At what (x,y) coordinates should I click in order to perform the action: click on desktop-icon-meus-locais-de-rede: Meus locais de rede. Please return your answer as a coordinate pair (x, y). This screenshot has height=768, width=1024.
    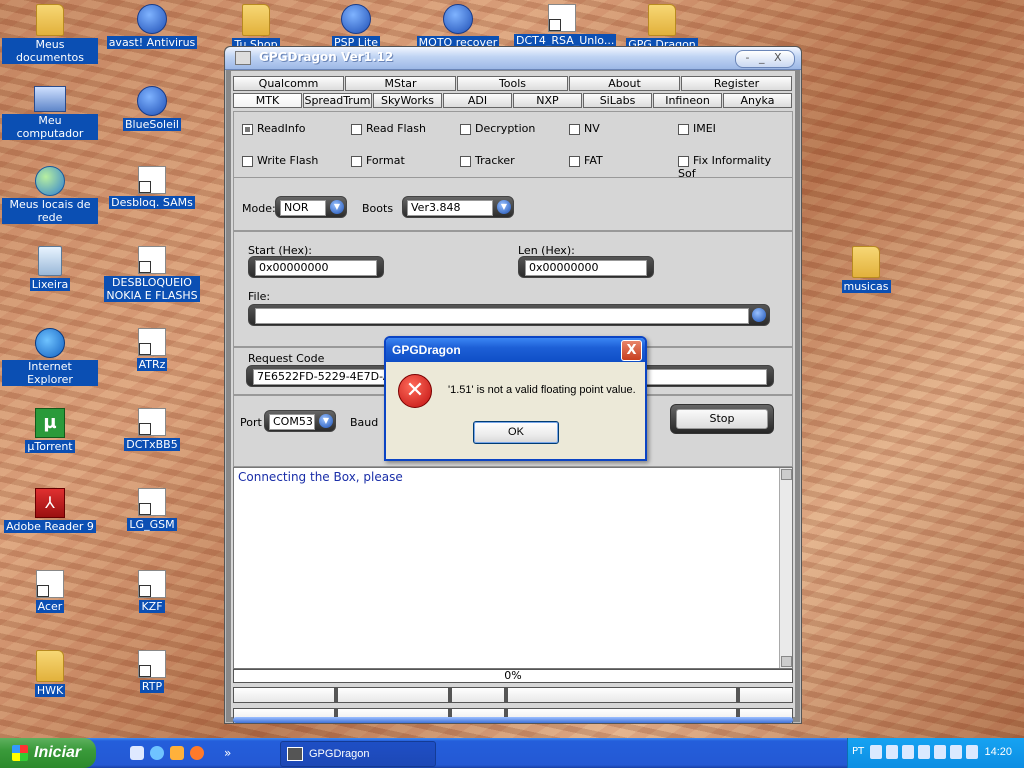
    Looking at the image, I should click on (50, 195).